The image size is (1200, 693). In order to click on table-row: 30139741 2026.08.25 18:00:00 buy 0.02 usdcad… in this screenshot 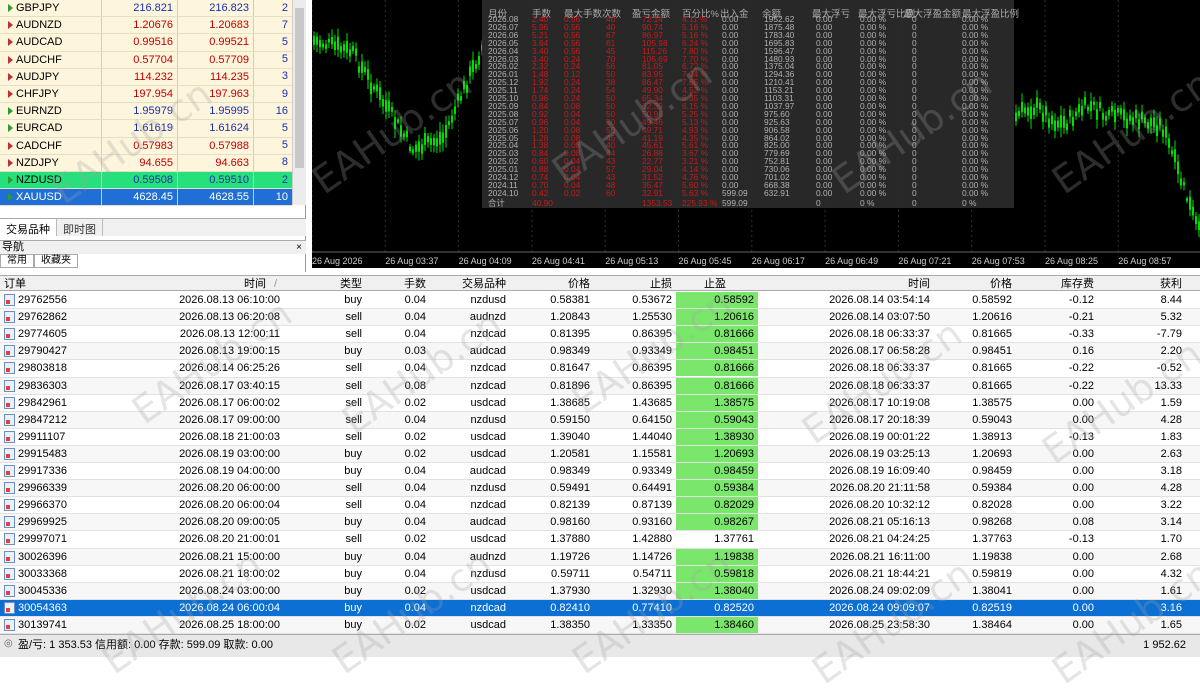, I will do `click(600, 625)`.